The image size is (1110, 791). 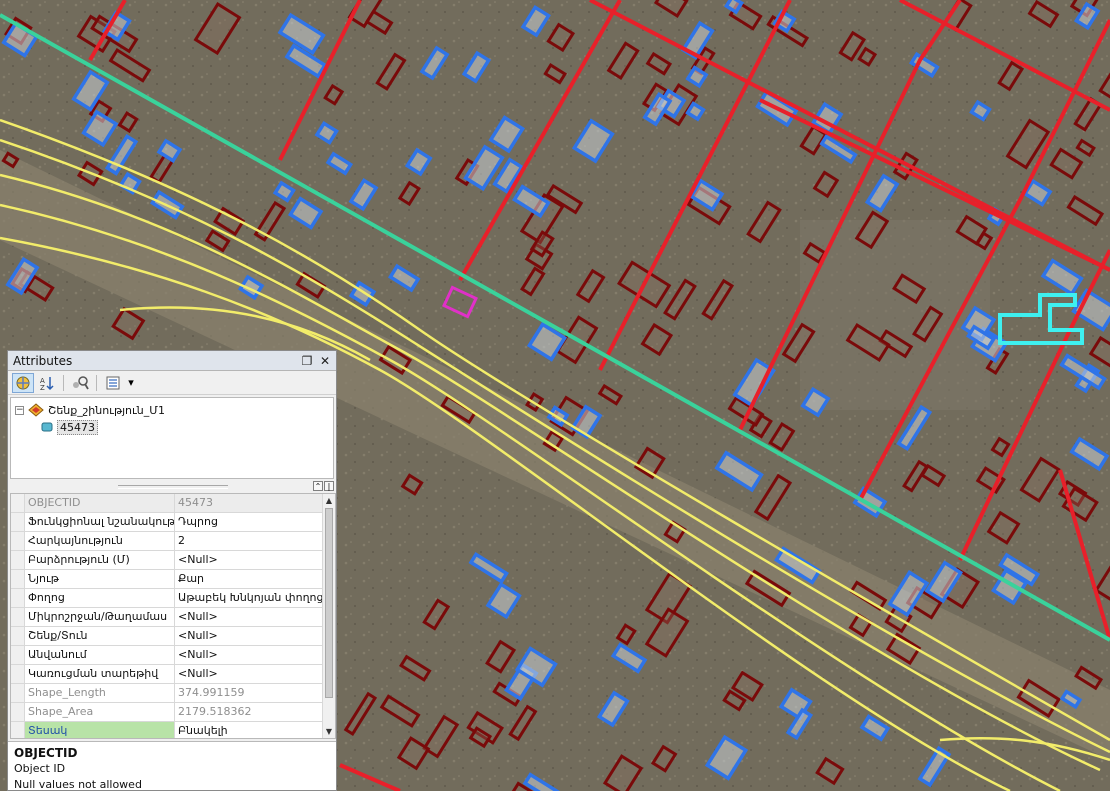 I want to click on field-name: Ֆունկցիոնալ նշանակություն, so click(x=100, y=522).